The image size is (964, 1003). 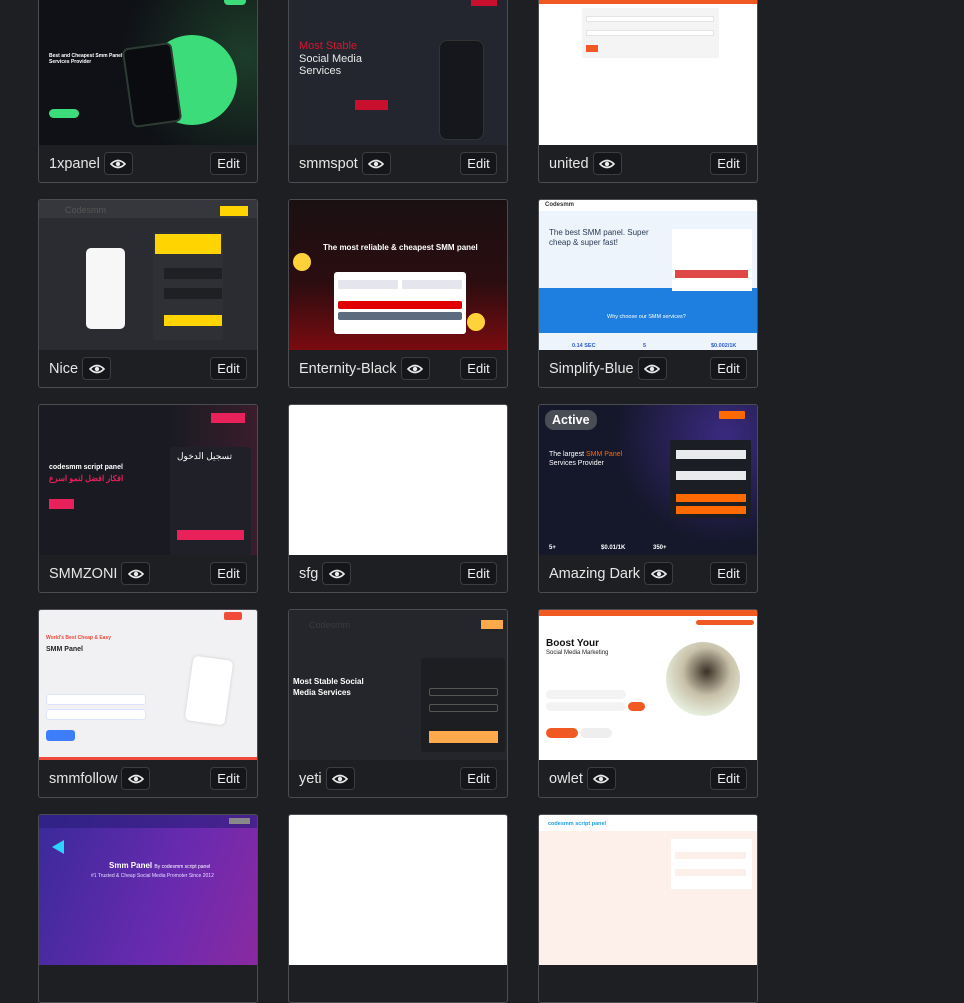 What do you see at coordinates (83, 573) in the screenshot?
I see `theme-name: SMMZONI` at bounding box center [83, 573].